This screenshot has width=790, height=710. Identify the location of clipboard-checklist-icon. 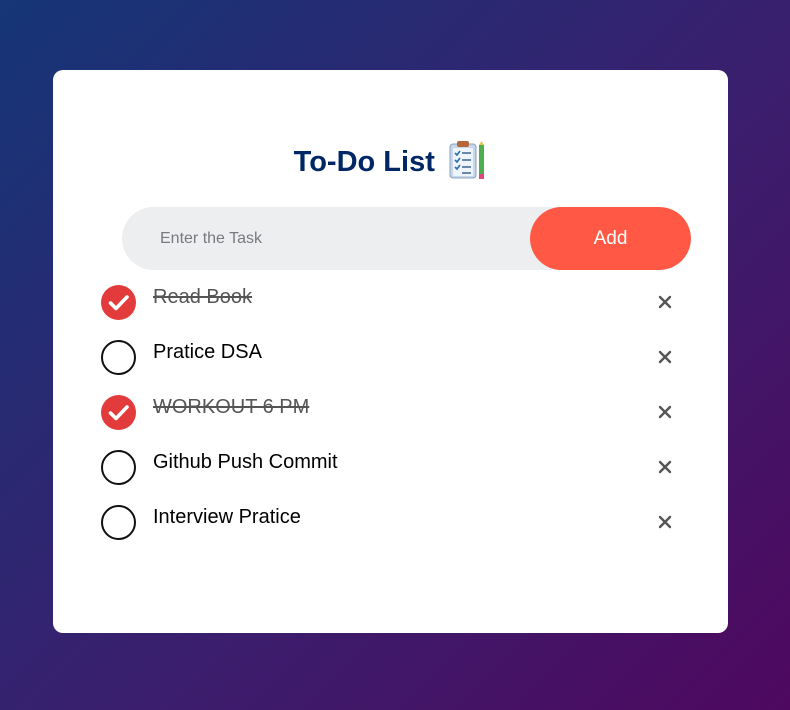
(468, 161).